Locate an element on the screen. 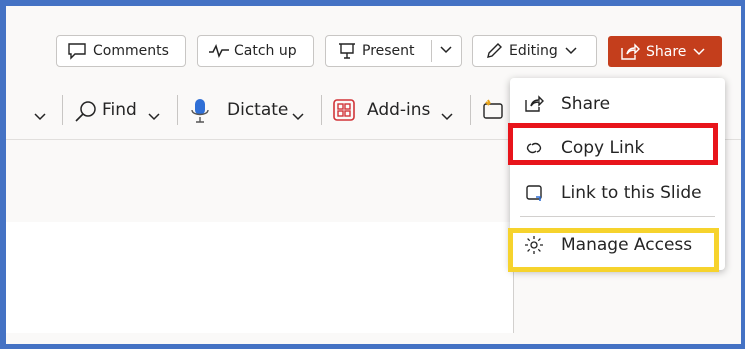 The image size is (745, 349). menu-divider is located at coordinates (617, 216).